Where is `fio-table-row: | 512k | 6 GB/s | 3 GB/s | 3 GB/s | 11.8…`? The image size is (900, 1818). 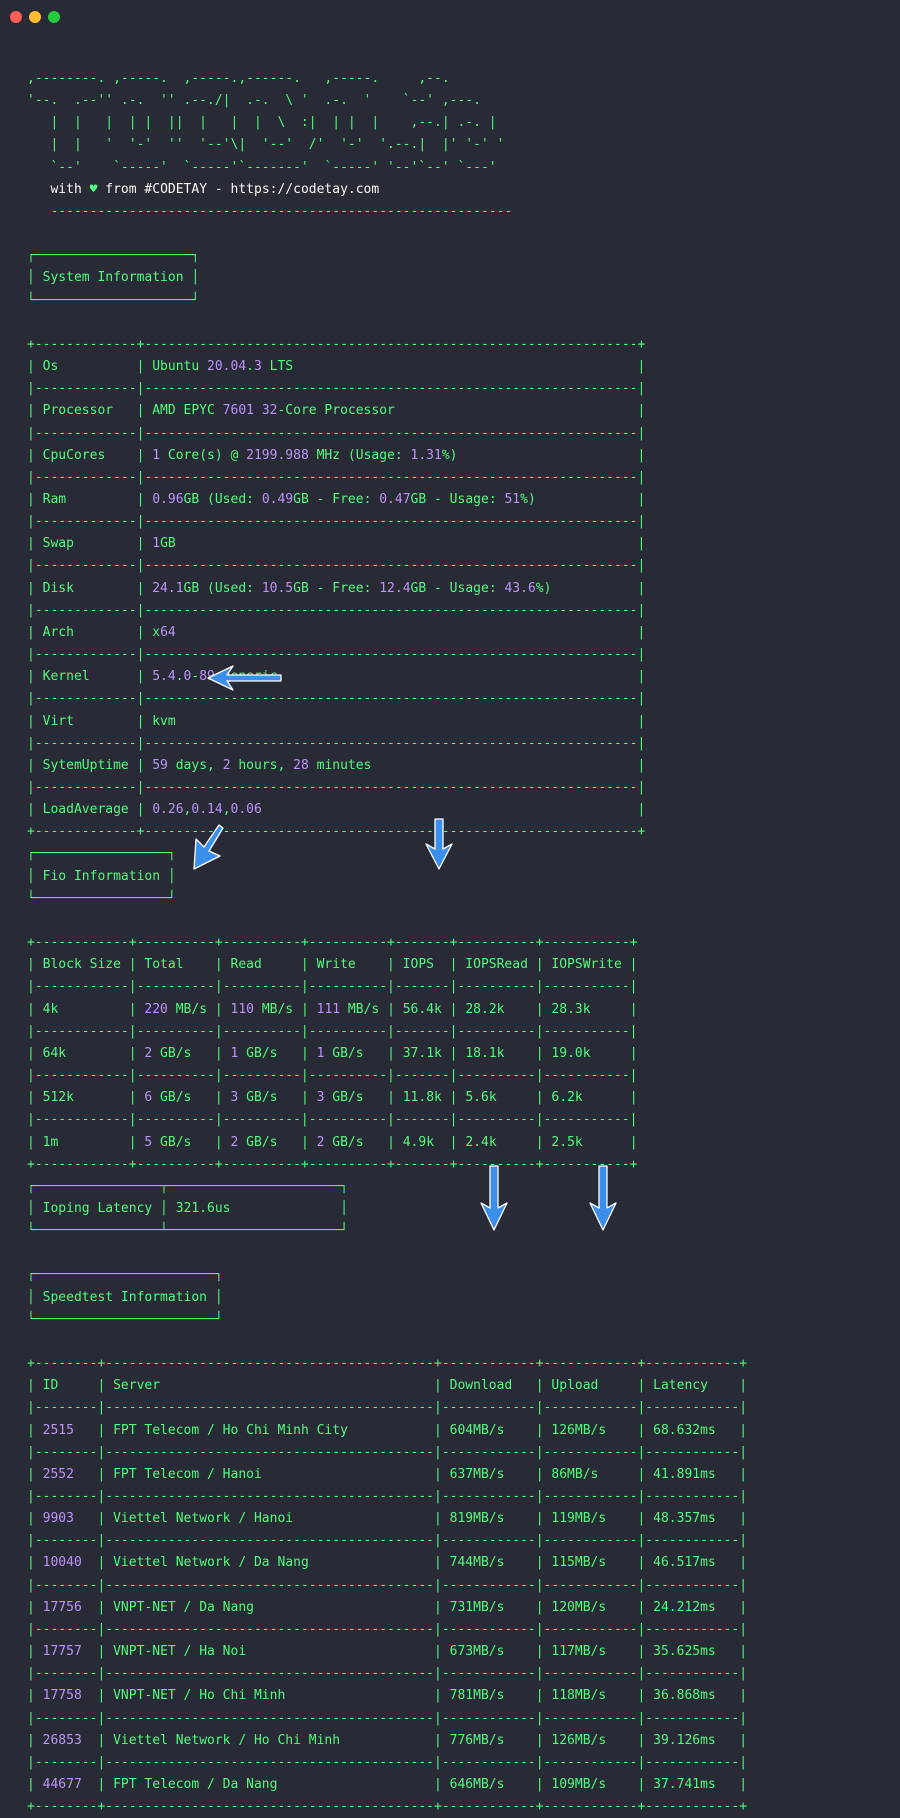
fio-table-row: | 512k | 6 GB/s | 3 GB/s | 3 GB/s | 11.8… is located at coordinates (332, 1098).